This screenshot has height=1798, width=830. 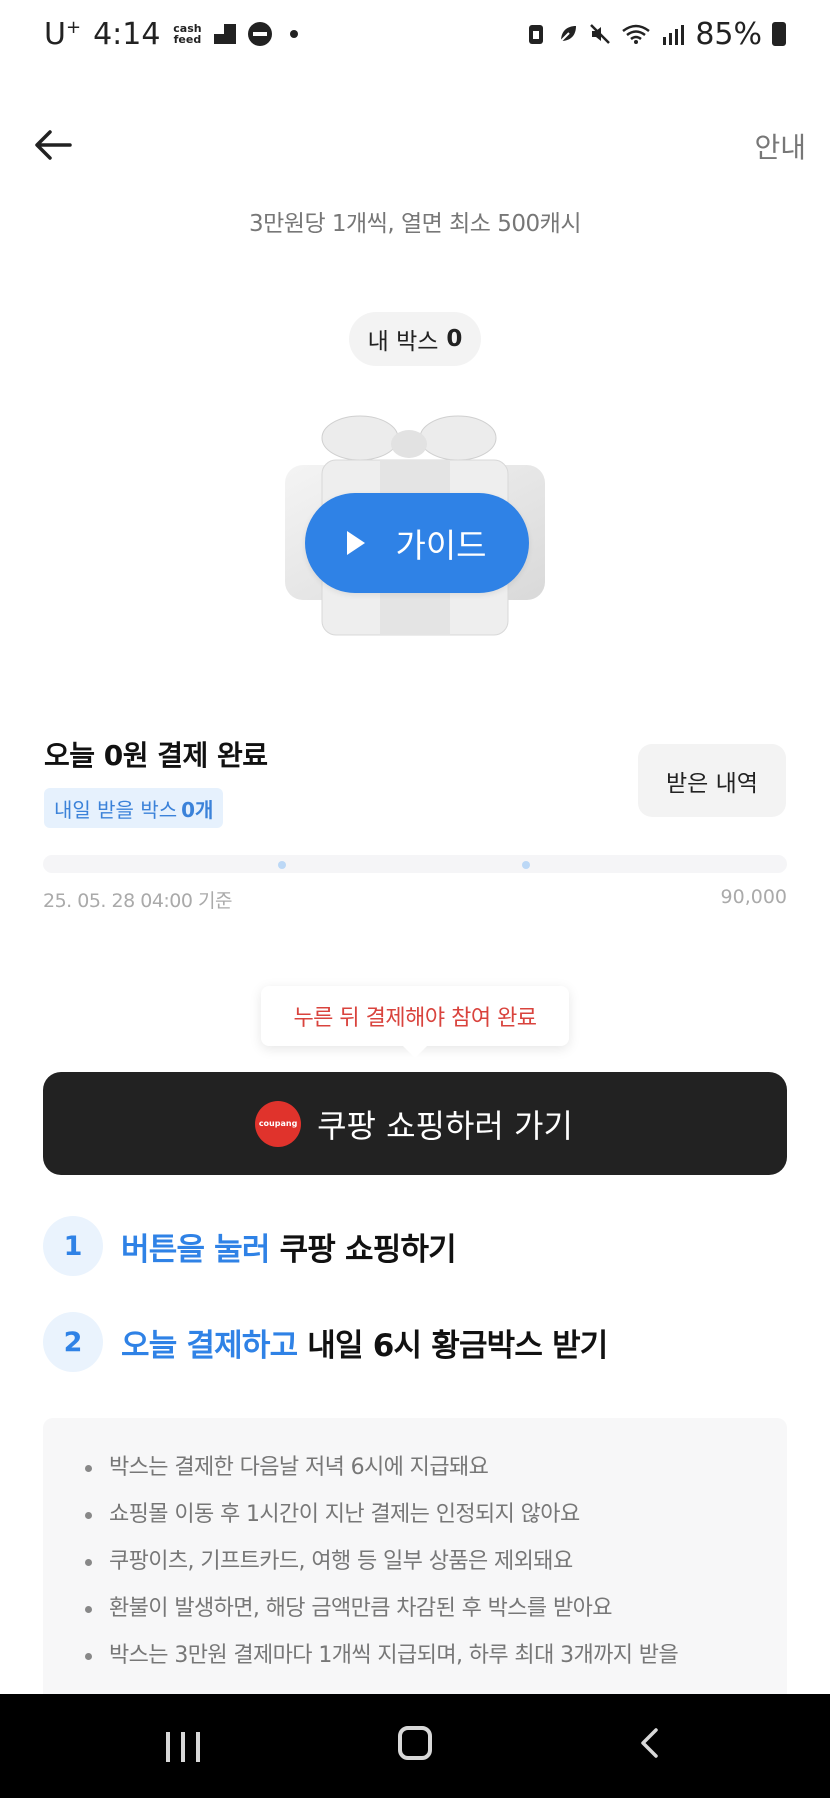 I want to click on clock: 4:14, so click(x=127, y=34).